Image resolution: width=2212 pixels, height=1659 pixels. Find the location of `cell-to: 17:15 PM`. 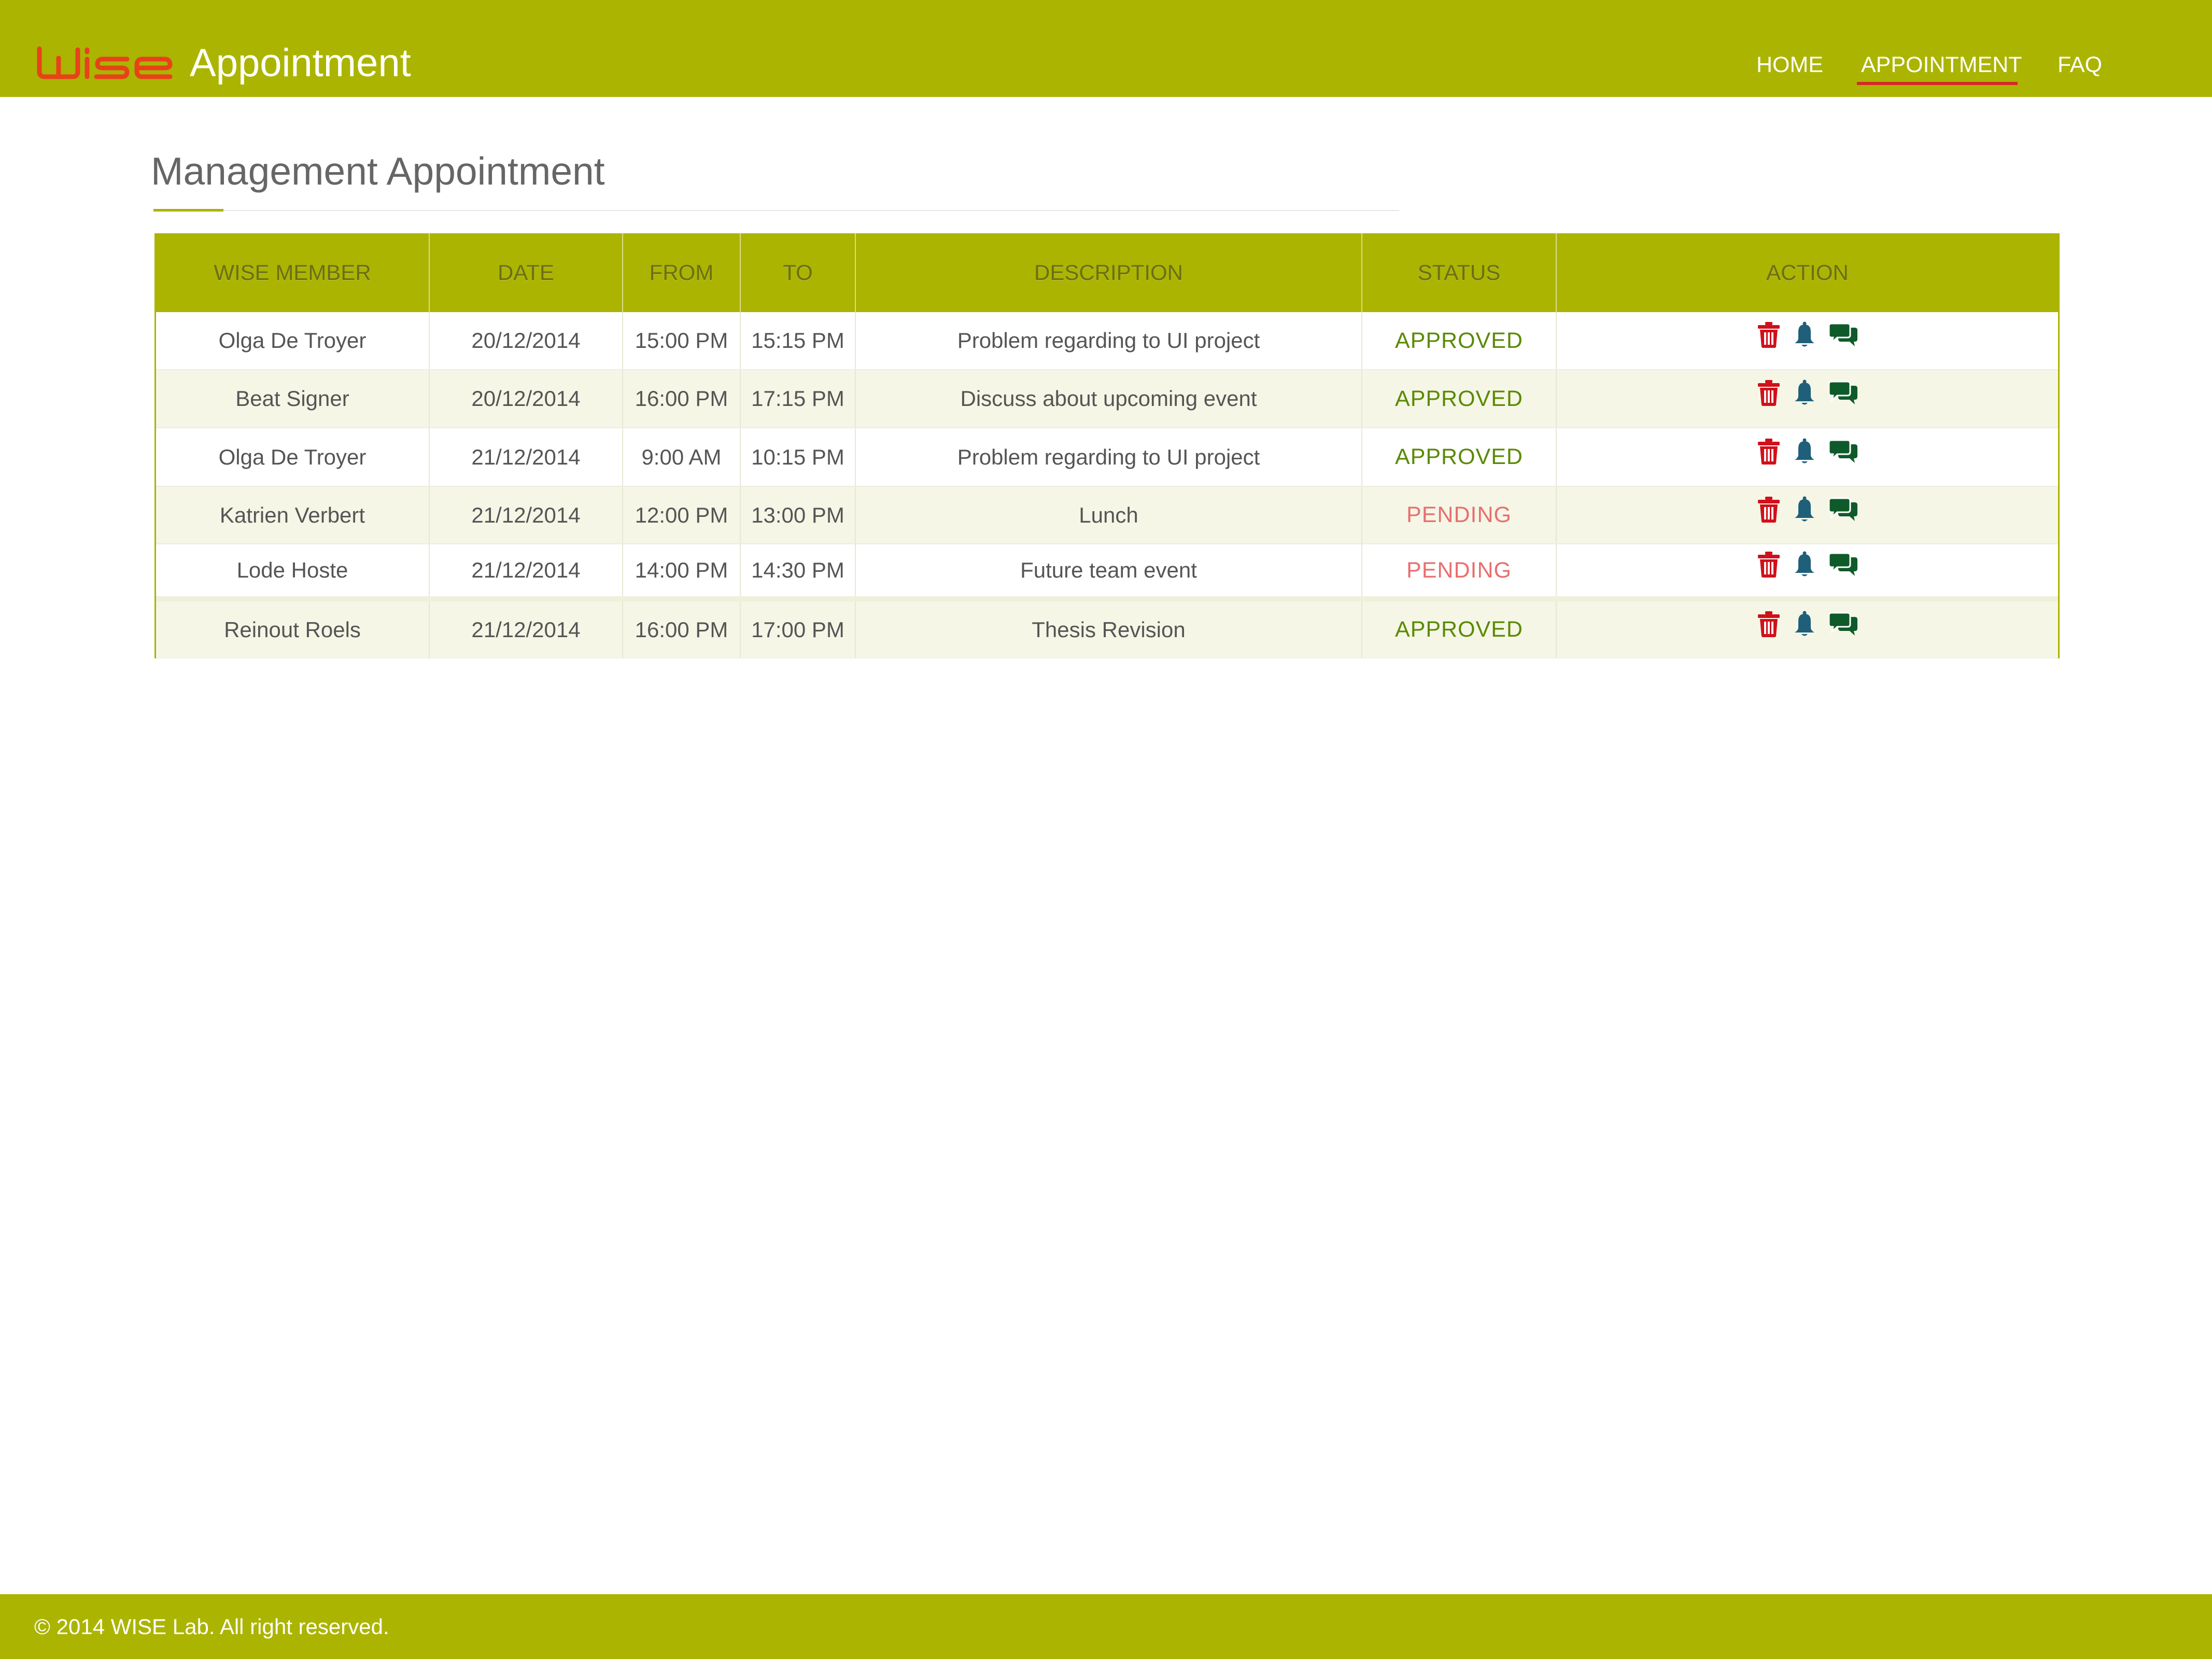

cell-to: 17:15 PM is located at coordinates (797, 399).